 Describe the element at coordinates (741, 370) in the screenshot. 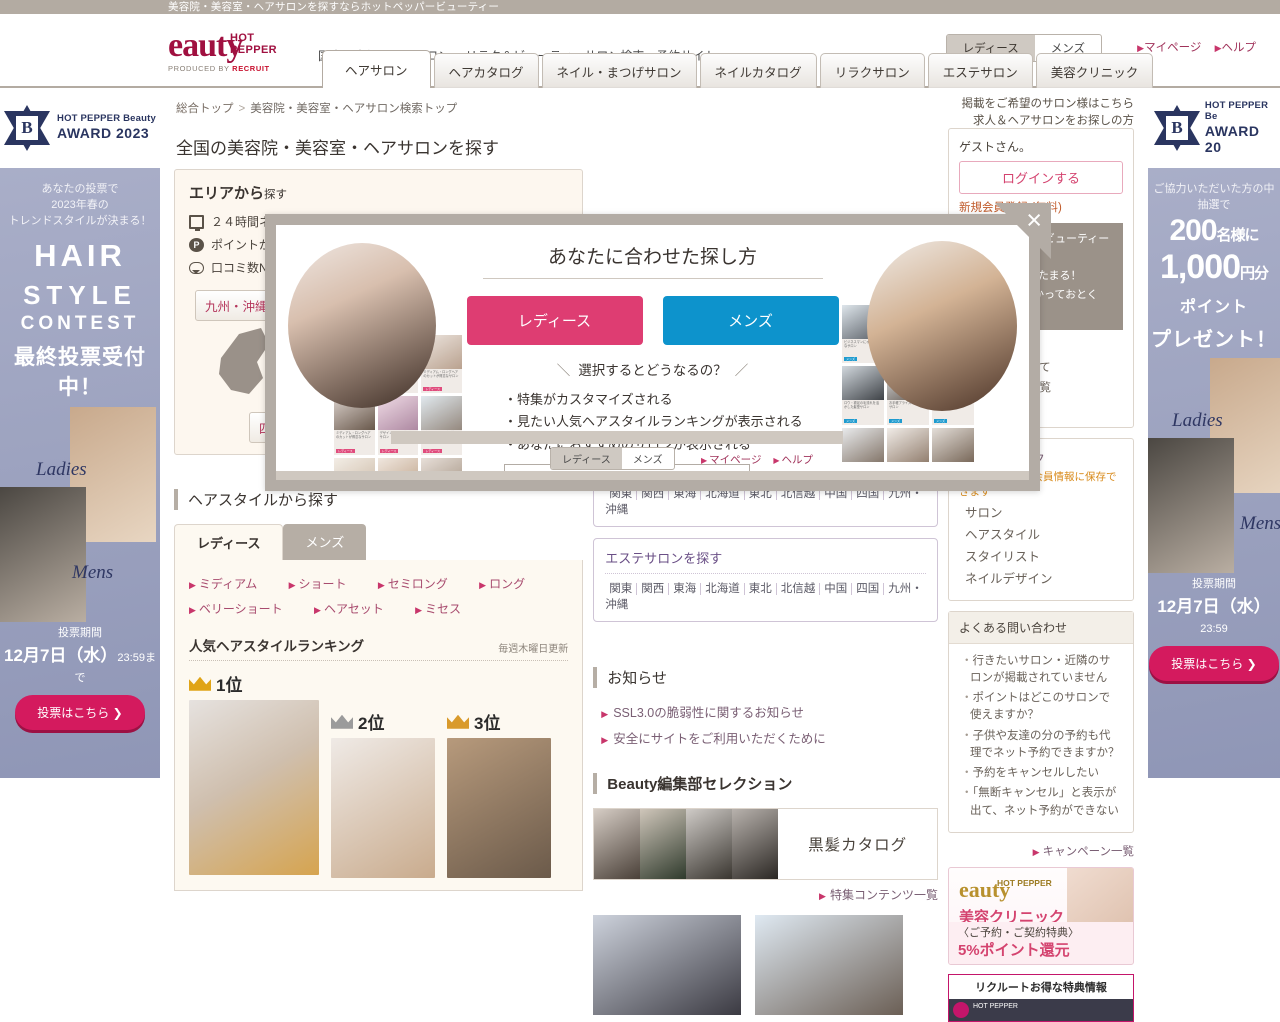

I see `slash-right-icon: ／` at that location.